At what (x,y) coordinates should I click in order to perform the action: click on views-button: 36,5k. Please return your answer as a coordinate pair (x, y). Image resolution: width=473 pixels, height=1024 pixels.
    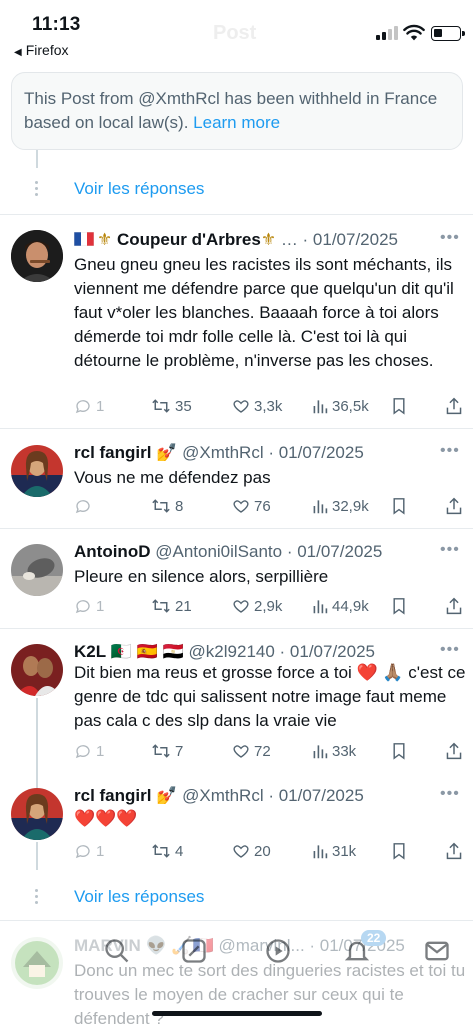
    Looking at the image, I should click on (340, 406).